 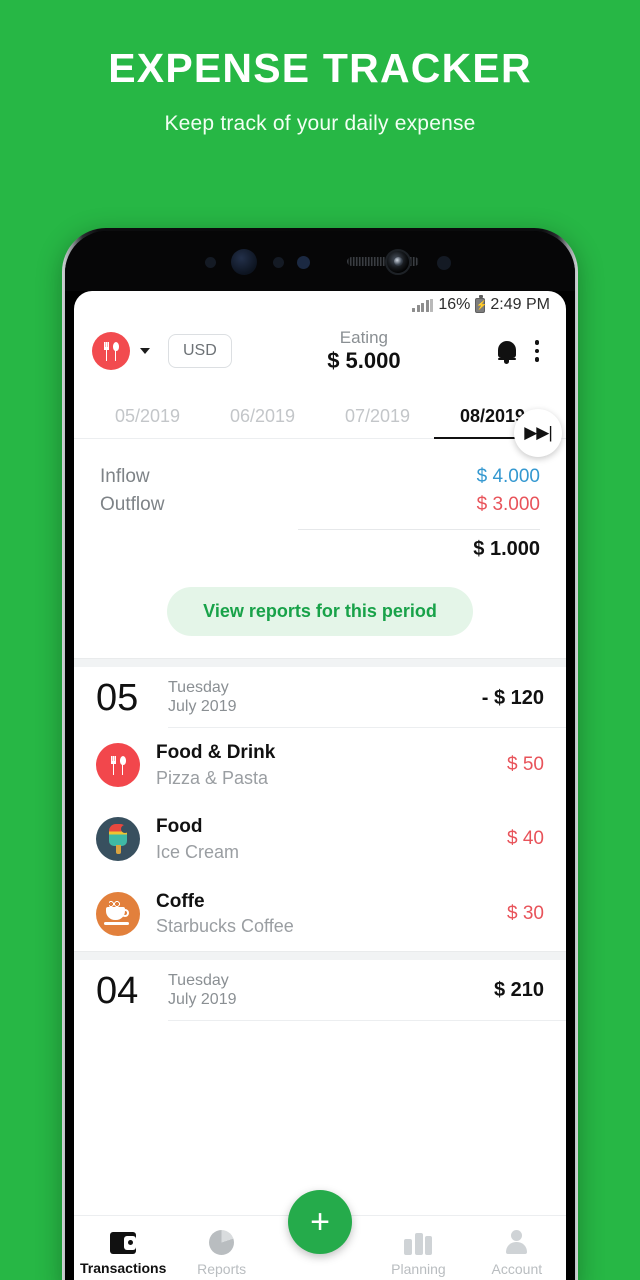 I want to click on month-tabs: 05/2019 06/2019 07/2019 08/2019 ▶▶|, so click(x=320, y=420).